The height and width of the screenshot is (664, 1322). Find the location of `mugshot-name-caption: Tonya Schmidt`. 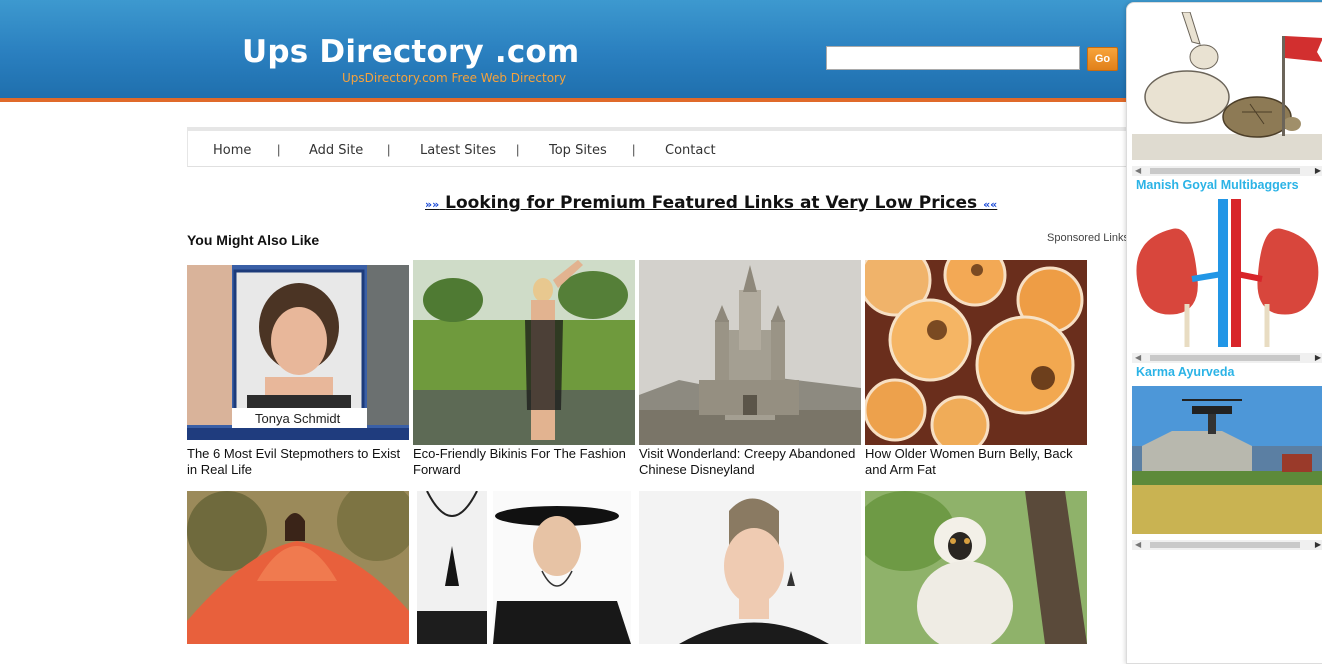

mugshot-name-caption: Tonya Schmidt is located at coordinates (298, 418).